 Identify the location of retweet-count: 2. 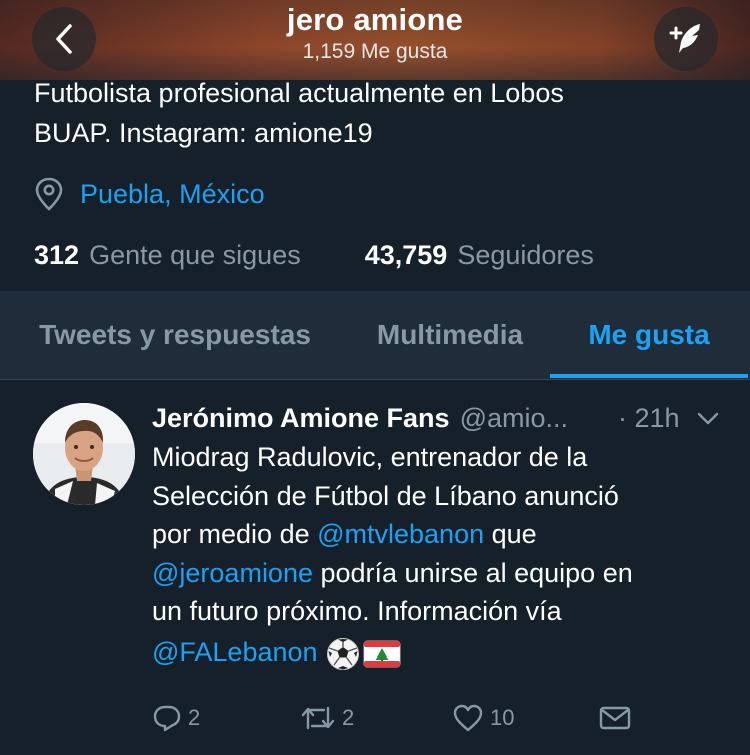
(348, 717).